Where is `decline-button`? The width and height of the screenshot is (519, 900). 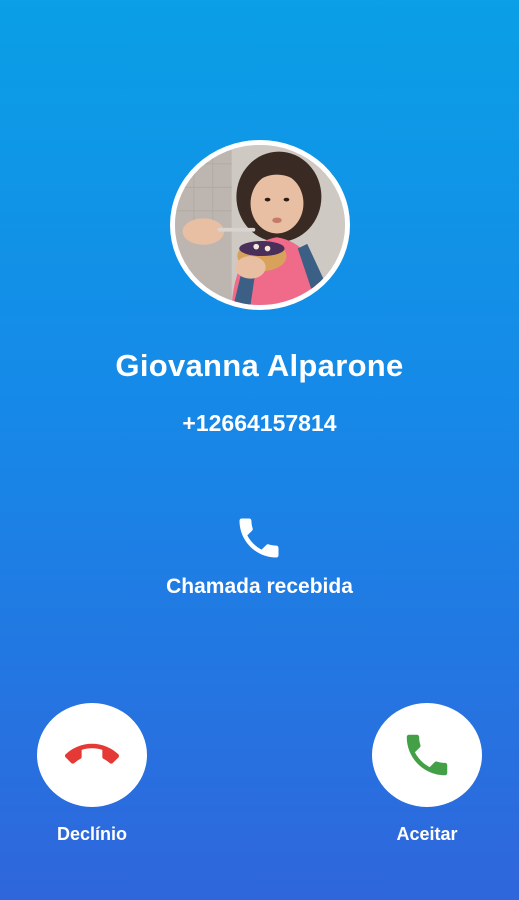 decline-button is located at coordinates (92, 755).